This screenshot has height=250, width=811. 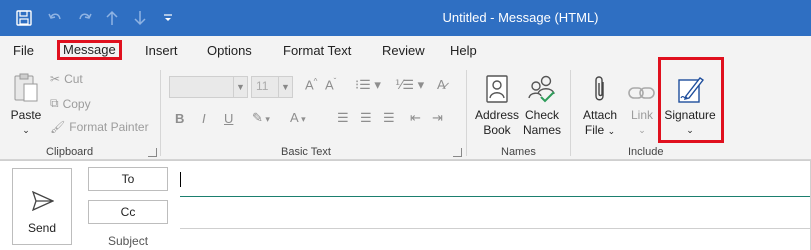 I want to click on tab-options: Options, so click(x=229, y=50).